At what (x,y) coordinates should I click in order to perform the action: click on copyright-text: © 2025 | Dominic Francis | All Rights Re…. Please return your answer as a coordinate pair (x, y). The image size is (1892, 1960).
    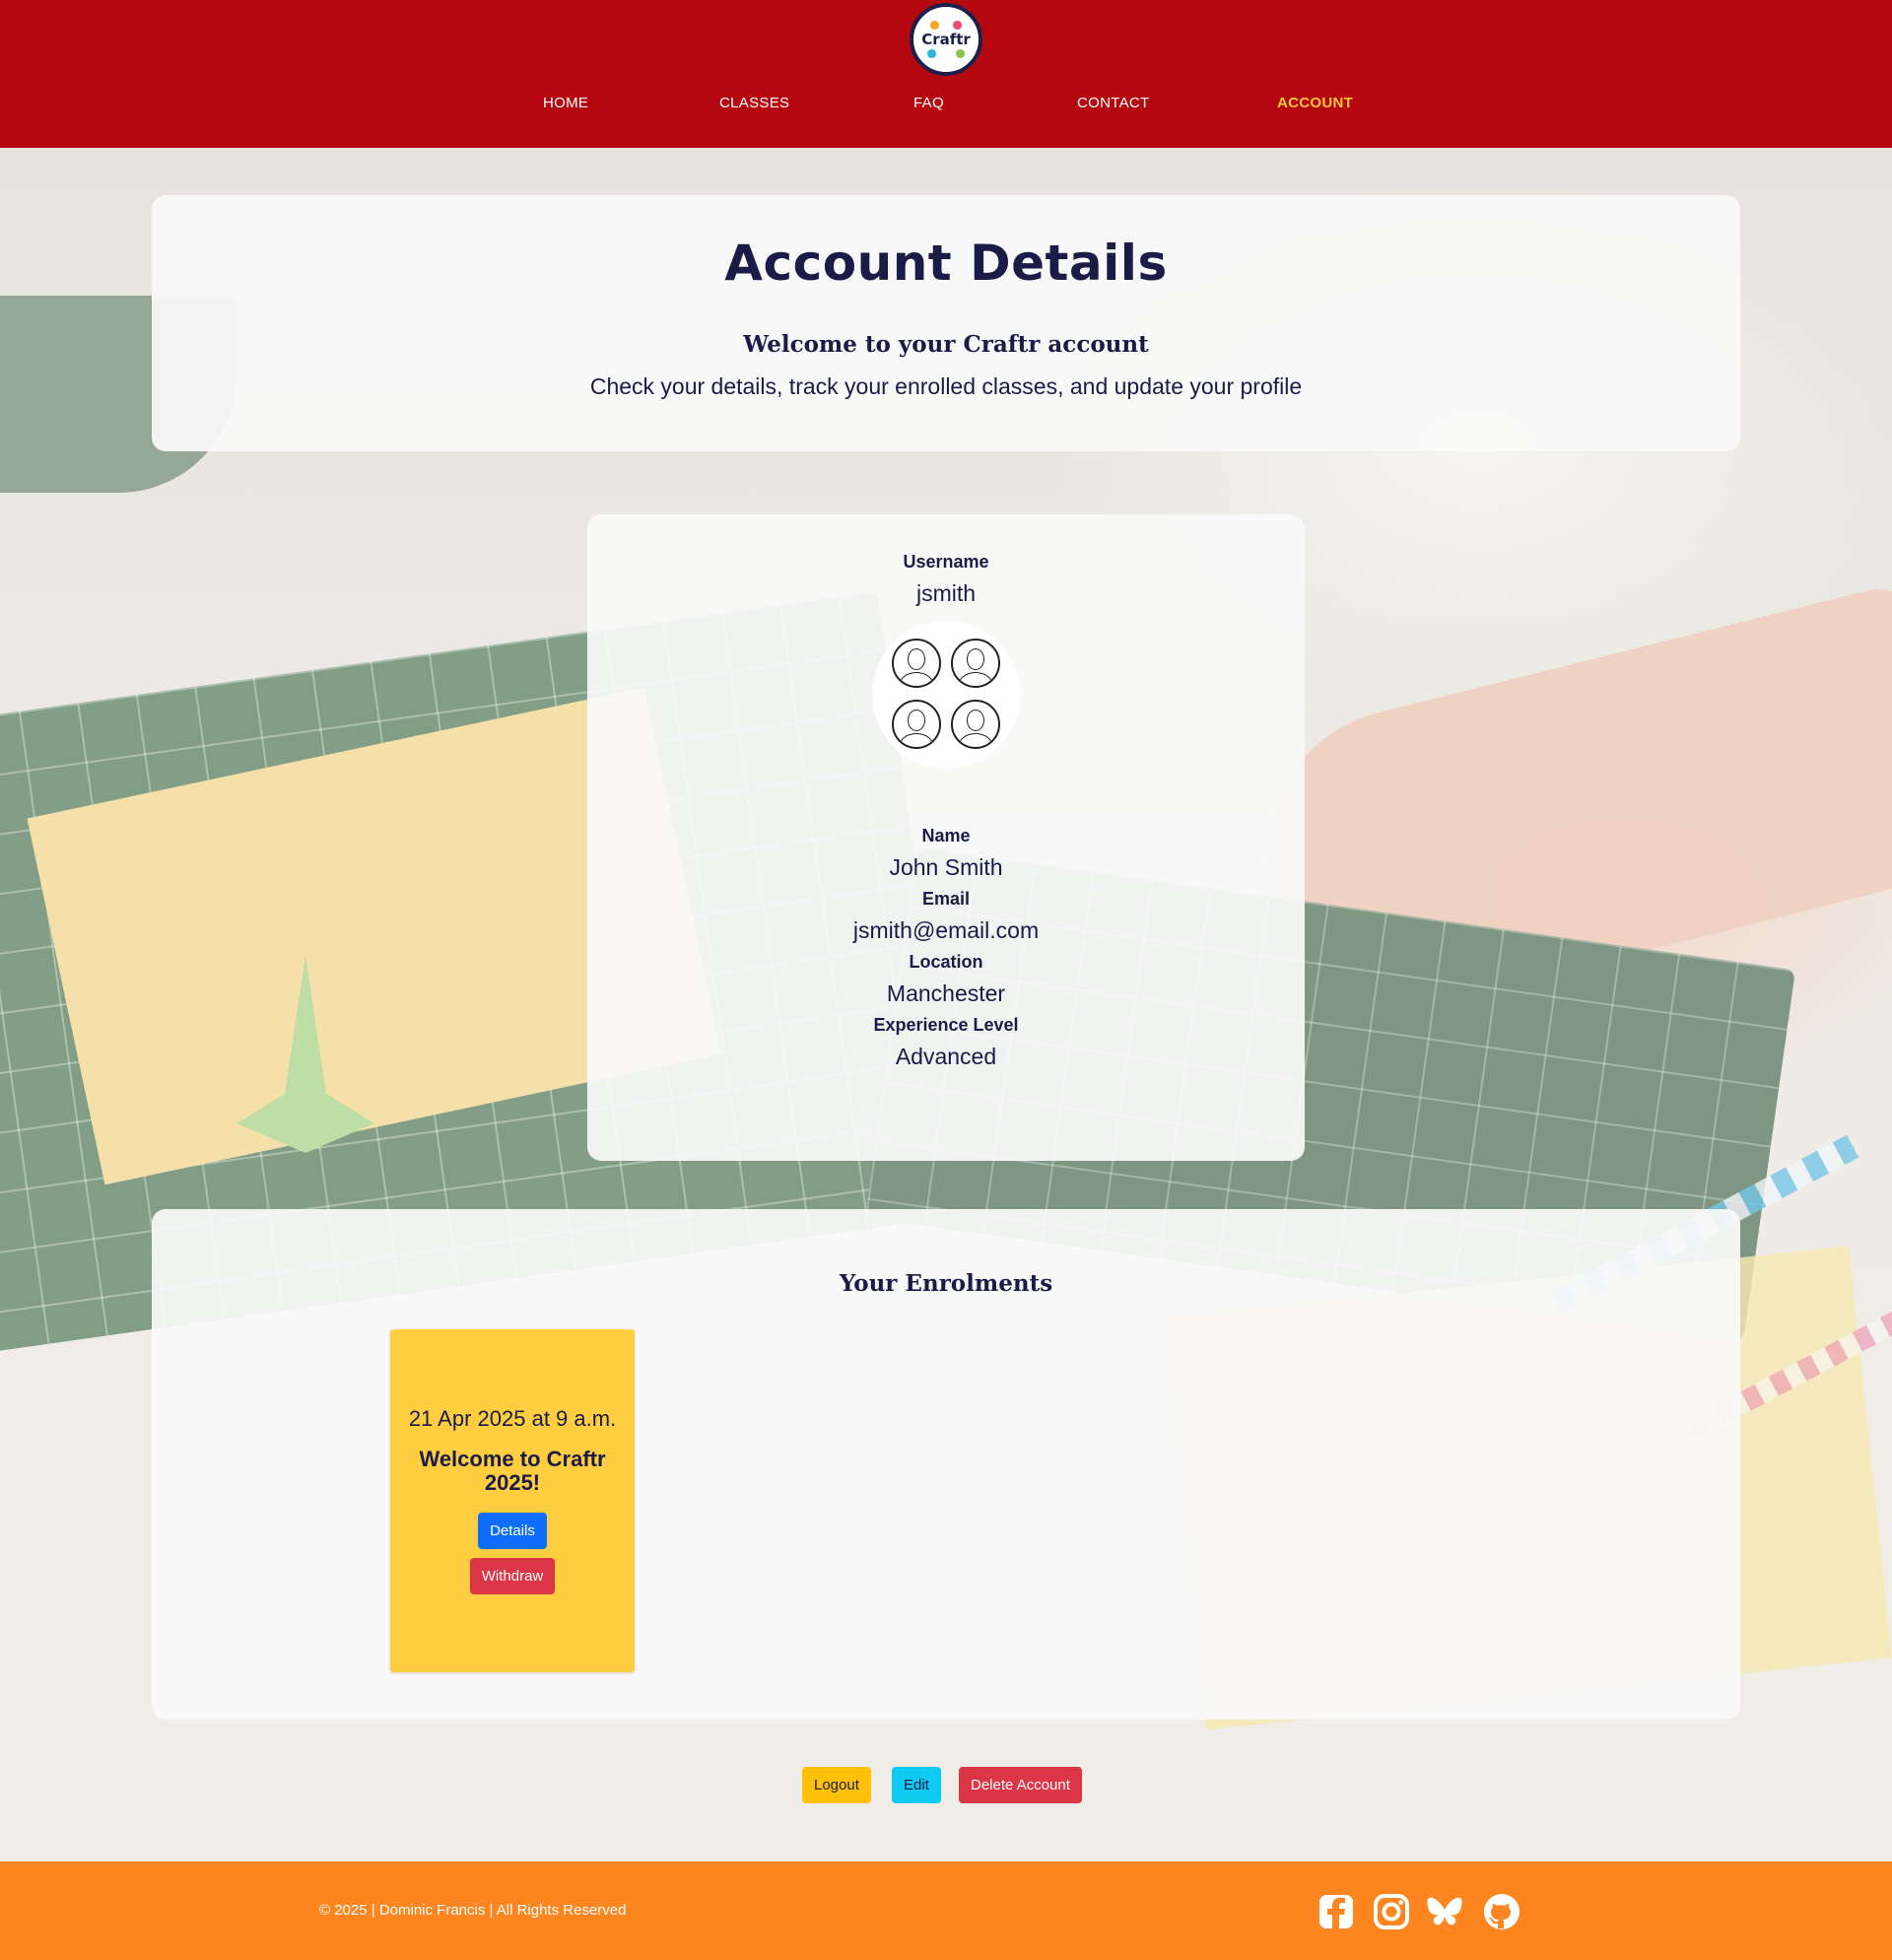
    Looking at the image, I should click on (473, 1911).